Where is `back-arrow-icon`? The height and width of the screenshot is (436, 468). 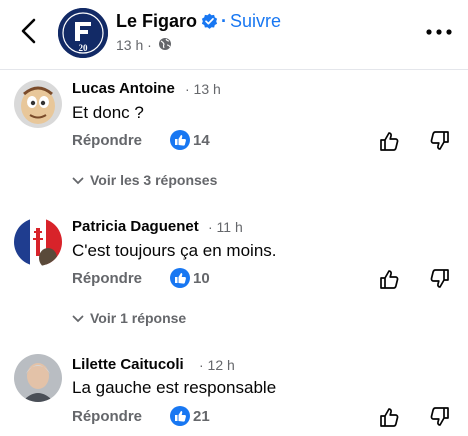 back-arrow-icon is located at coordinates (29, 31).